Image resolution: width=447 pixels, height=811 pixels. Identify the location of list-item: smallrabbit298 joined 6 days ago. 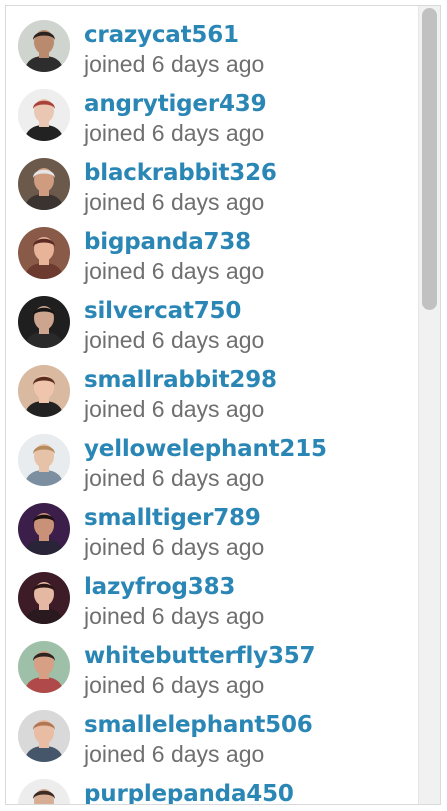
(213, 386).